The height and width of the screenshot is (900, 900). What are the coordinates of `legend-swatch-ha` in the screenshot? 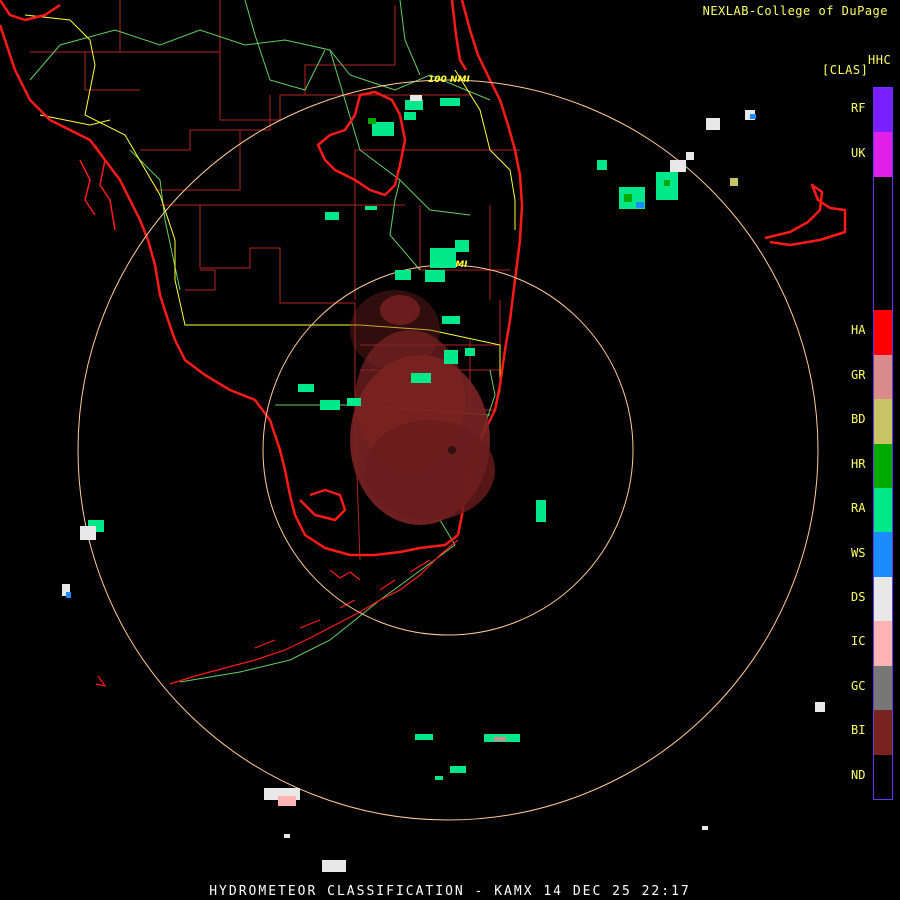 It's located at (883, 332).